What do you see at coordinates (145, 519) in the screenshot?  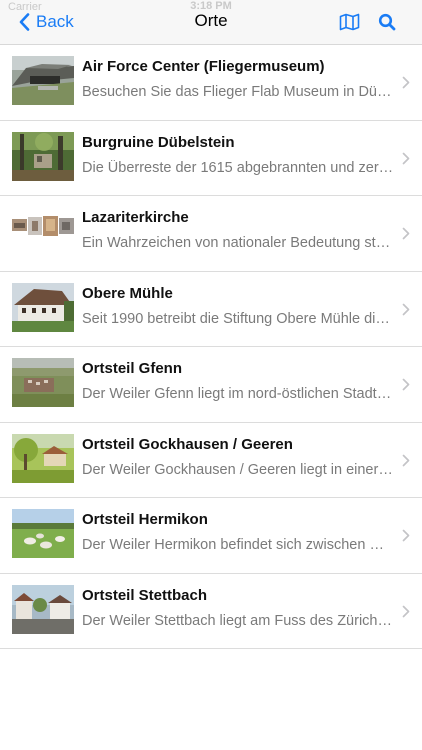 I see `place-title: Ortsteil Hermikon` at bounding box center [145, 519].